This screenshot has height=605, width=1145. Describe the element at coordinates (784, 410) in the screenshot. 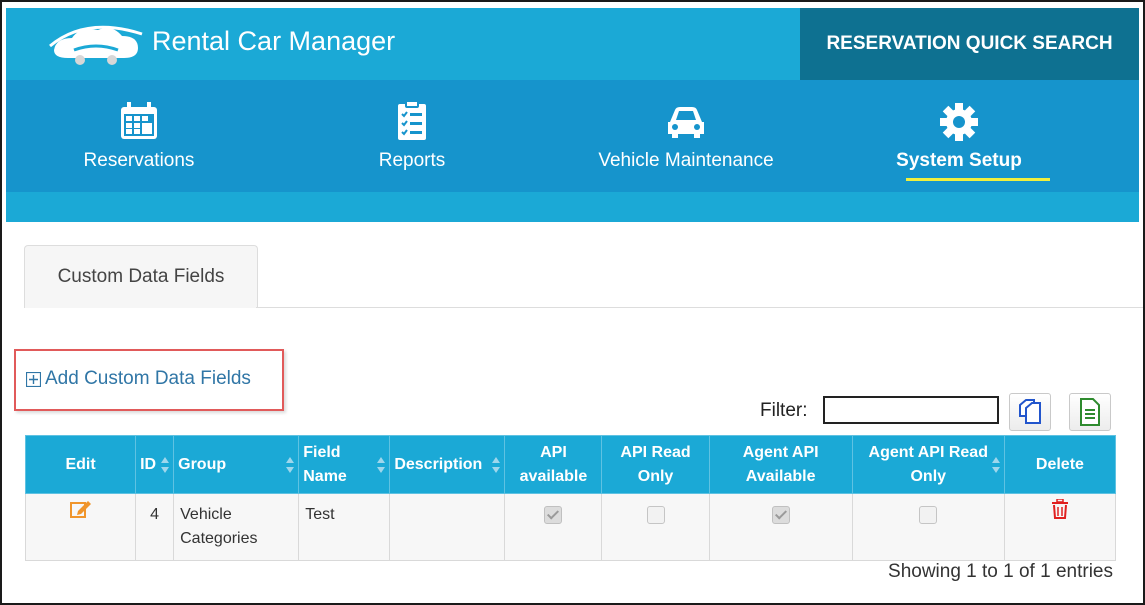

I see `filter-label: Filter:` at that location.